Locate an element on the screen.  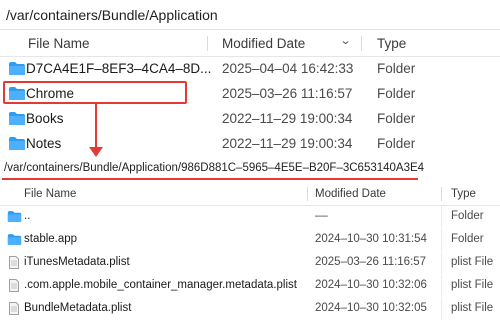
arrow-shaft is located at coordinates (96, 127).